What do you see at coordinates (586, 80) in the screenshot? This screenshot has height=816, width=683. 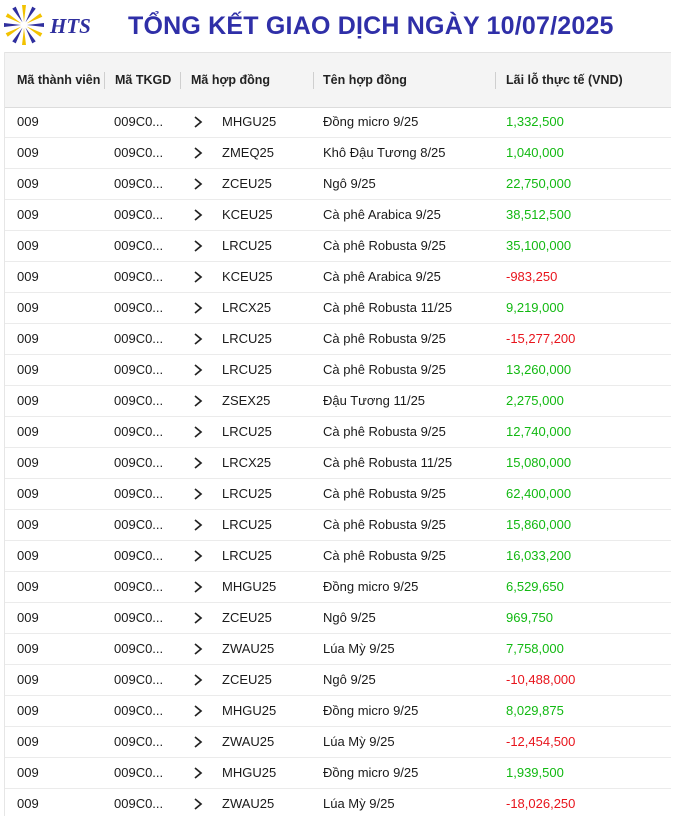 I see `column-header-pnl: Lãi lỗ thực tế (VND)` at bounding box center [586, 80].